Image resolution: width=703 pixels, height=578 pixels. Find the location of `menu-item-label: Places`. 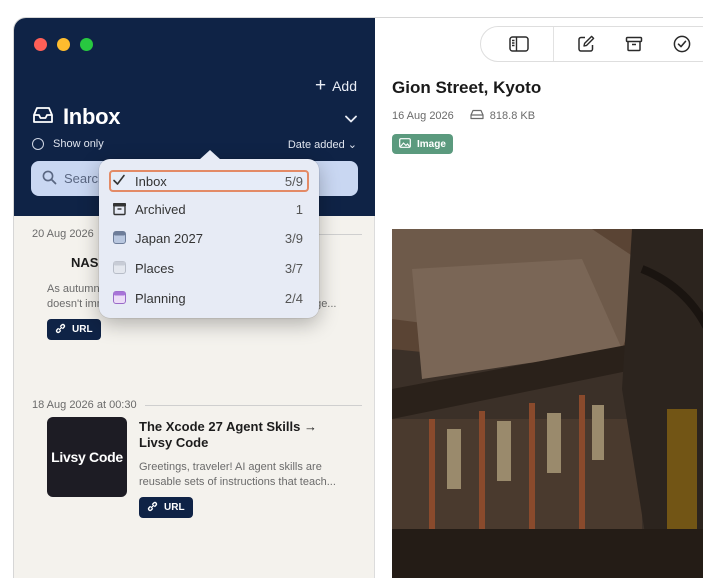

menu-item-label: Places is located at coordinates (155, 268).